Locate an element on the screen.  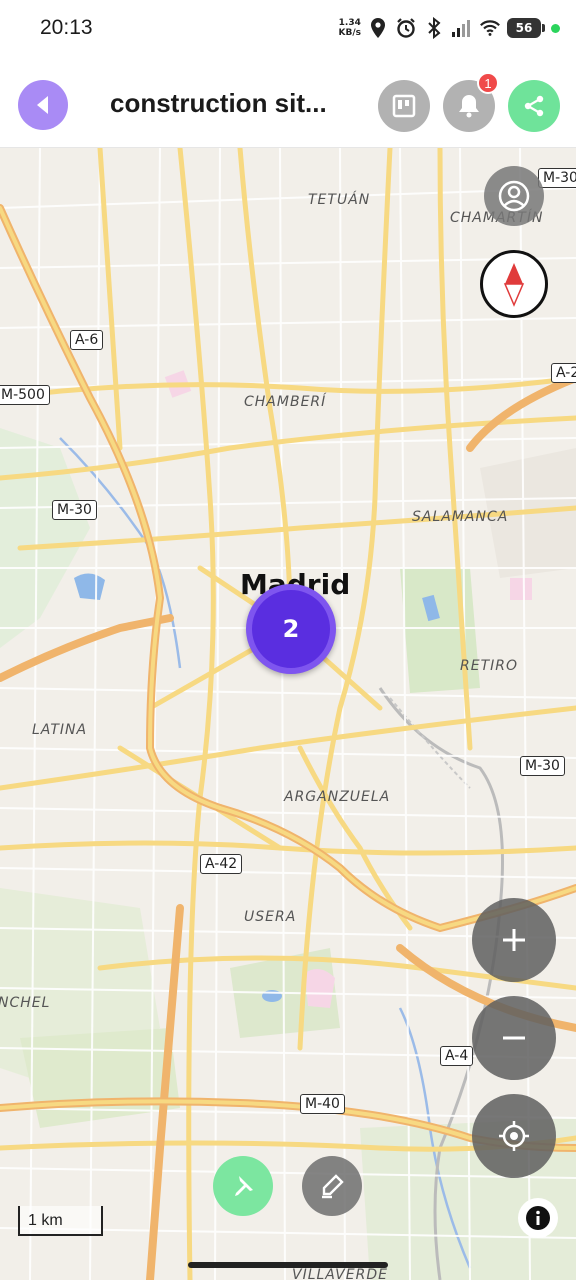
district-label: CHAMBERÍ is located at coordinates (285, 402).